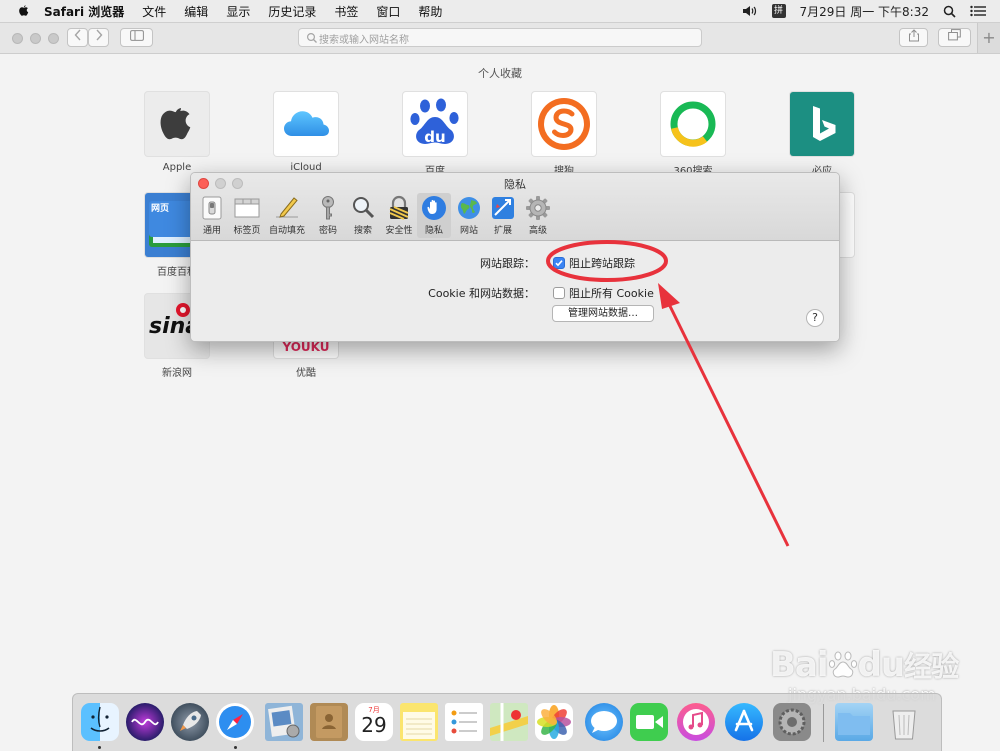 The image size is (1000, 751). I want to click on tab-advanced-label: 高级, so click(537, 231).